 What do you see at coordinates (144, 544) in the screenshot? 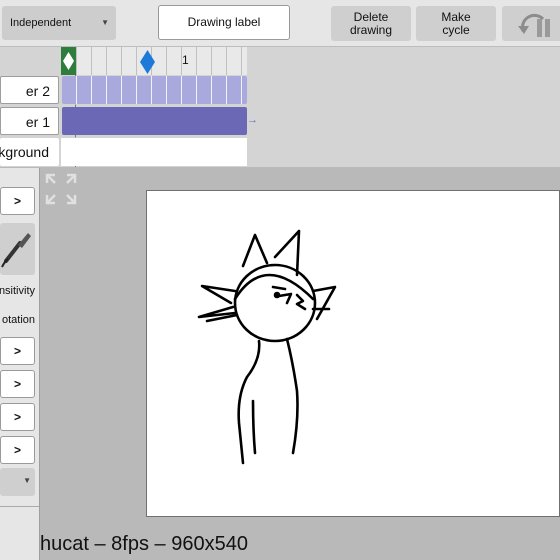
I see `document-info-status: hucat – 8fps – 960x540` at bounding box center [144, 544].